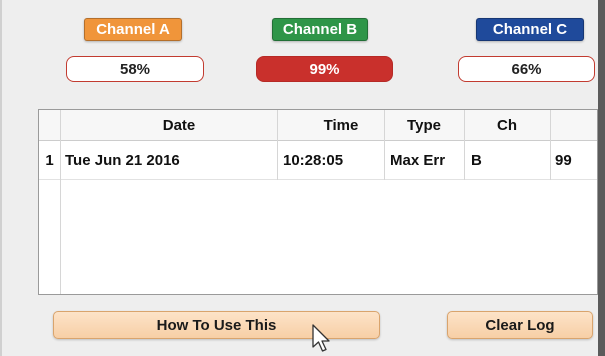 Image resolution: width=605 pixels, height=356 pixels. I want to click on channel-c-value: 66%, so click(526, 69).